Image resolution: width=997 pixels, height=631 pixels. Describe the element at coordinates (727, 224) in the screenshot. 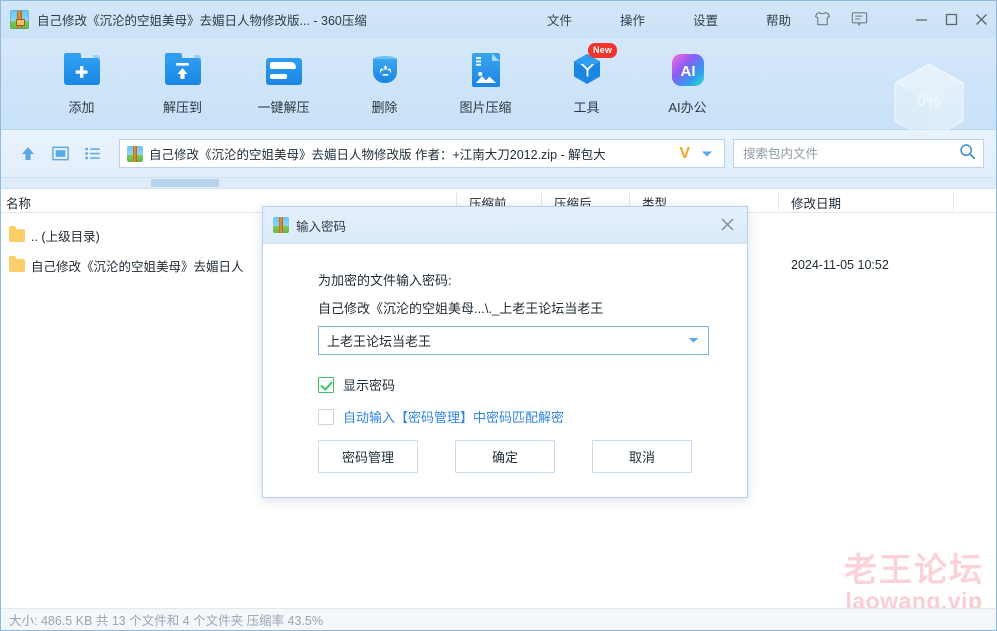

I see `close-icon` at that location.